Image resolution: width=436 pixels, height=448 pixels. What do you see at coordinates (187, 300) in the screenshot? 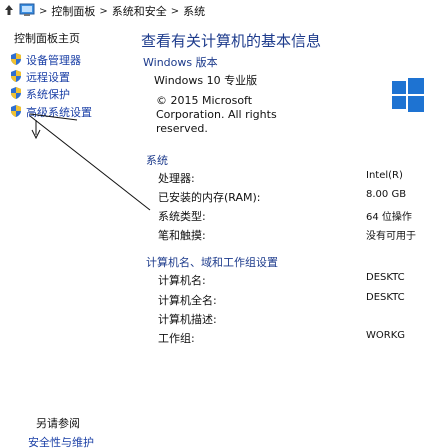
I see `full-computer-name-label: 计算机全名:` at bounding box center [187, 300].